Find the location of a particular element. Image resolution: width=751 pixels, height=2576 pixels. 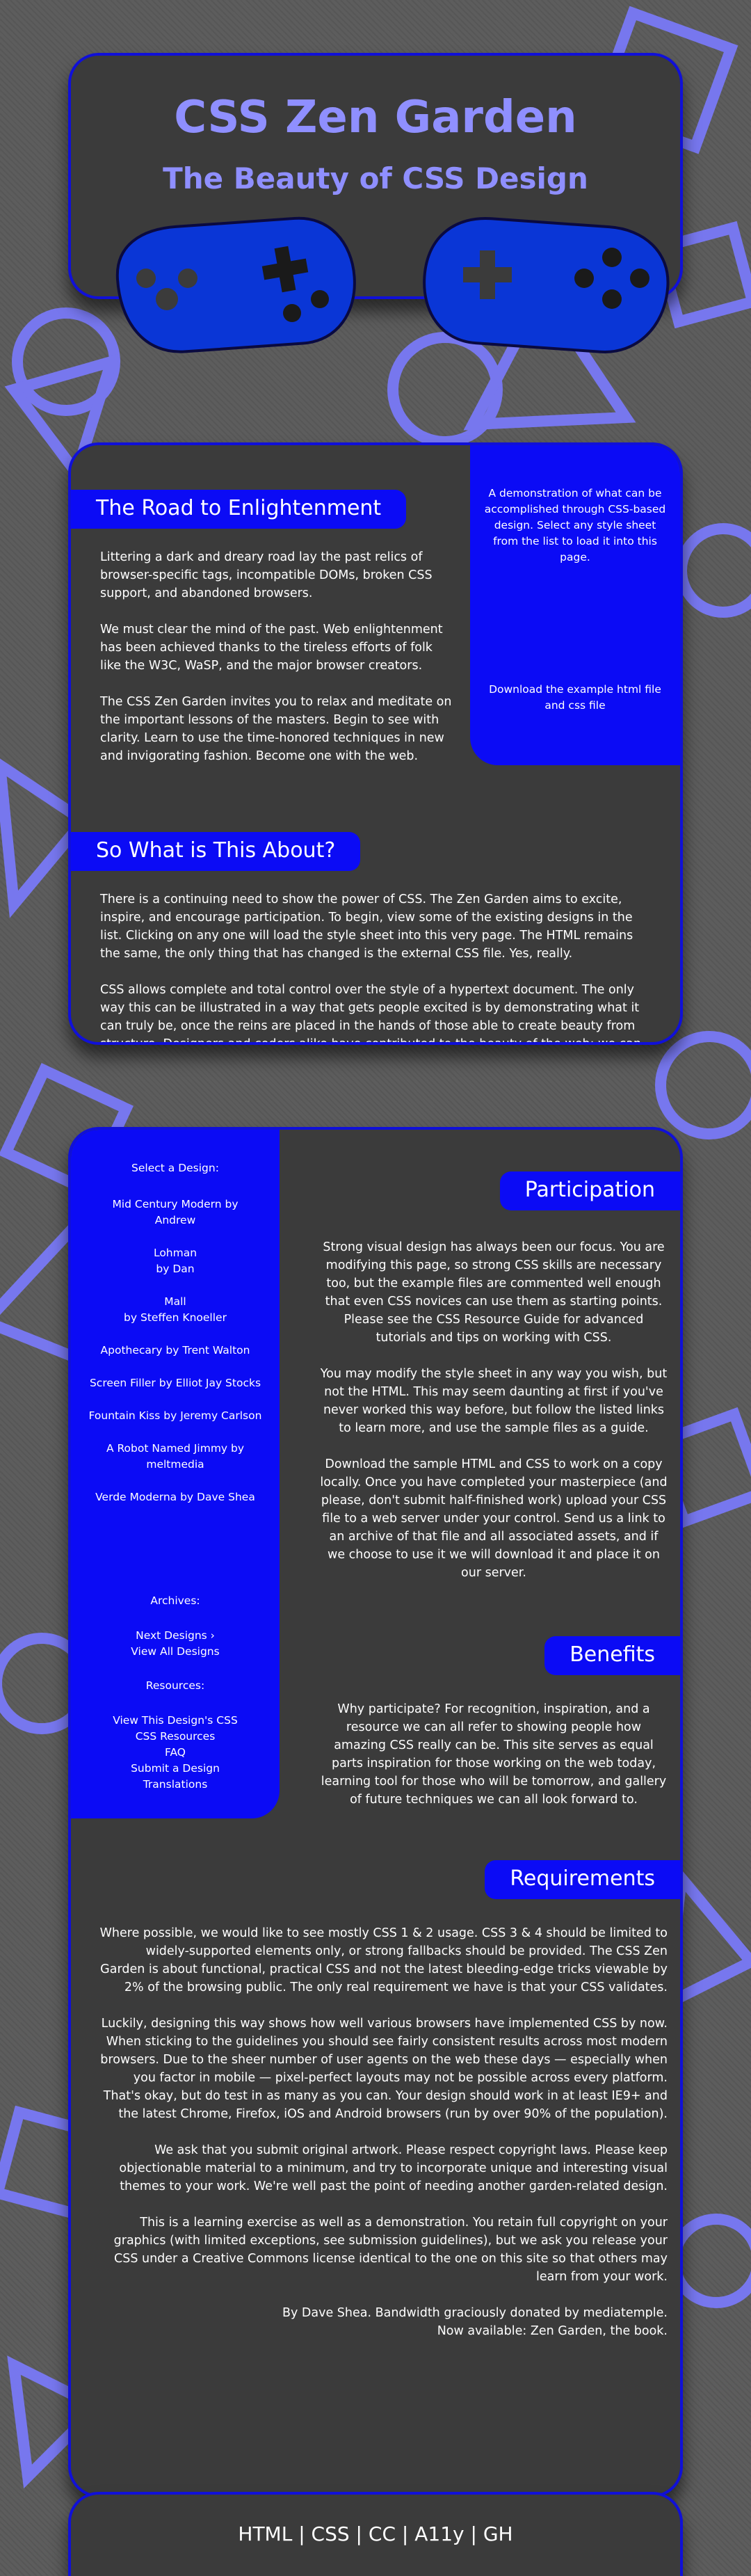

participation-heading: Participation is located at coordinates (589, 1190).